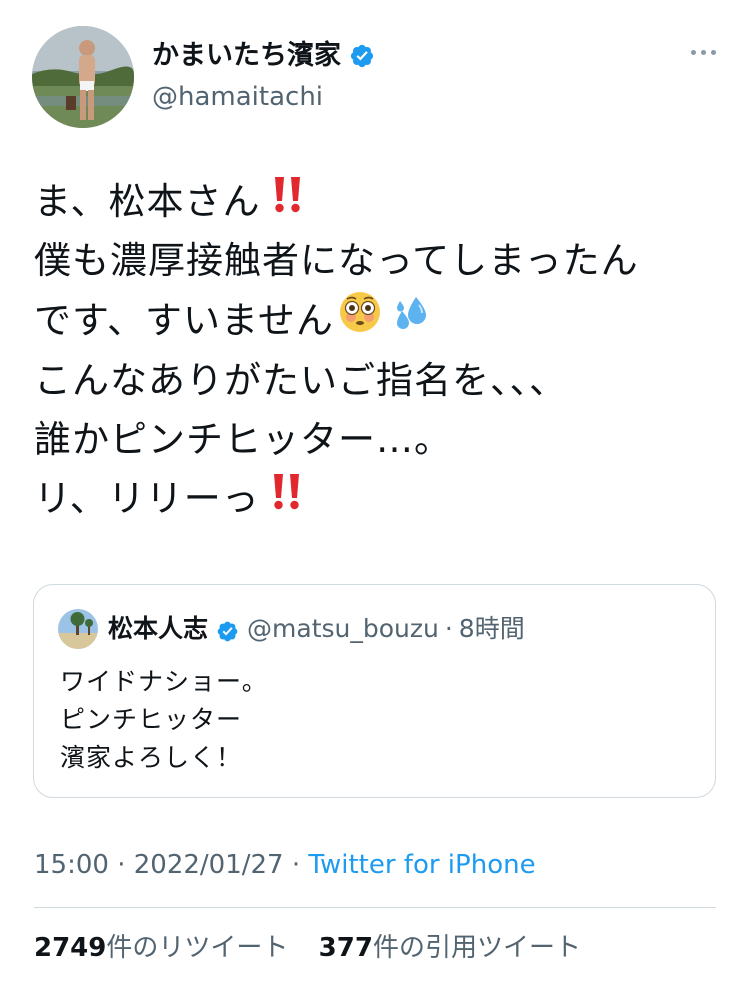  What do you see at coordinates (476, 948) in the screenshot?
I see `quotes-label: 件の引用ツイート` at bounding box center [476, 948].